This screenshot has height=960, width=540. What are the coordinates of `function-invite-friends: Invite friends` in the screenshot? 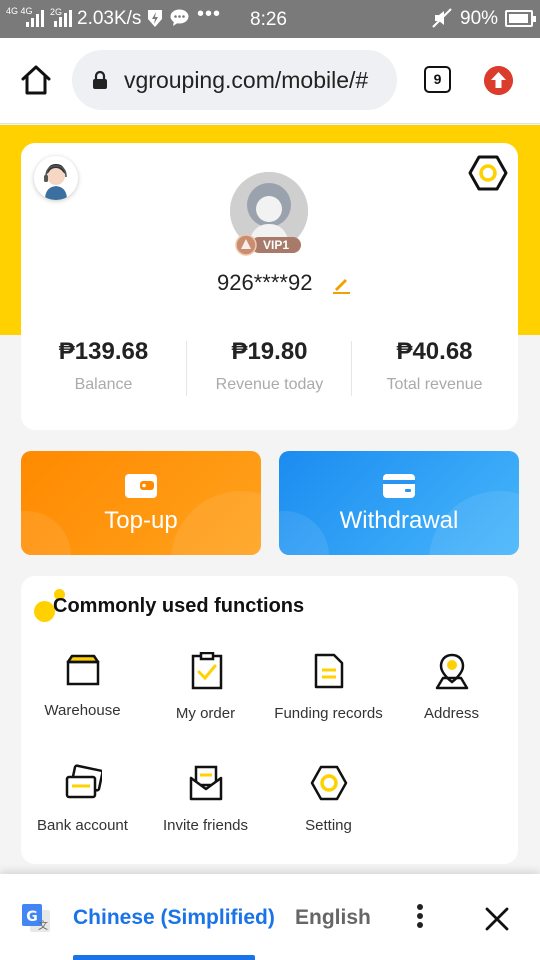 It's located at (205, 809).